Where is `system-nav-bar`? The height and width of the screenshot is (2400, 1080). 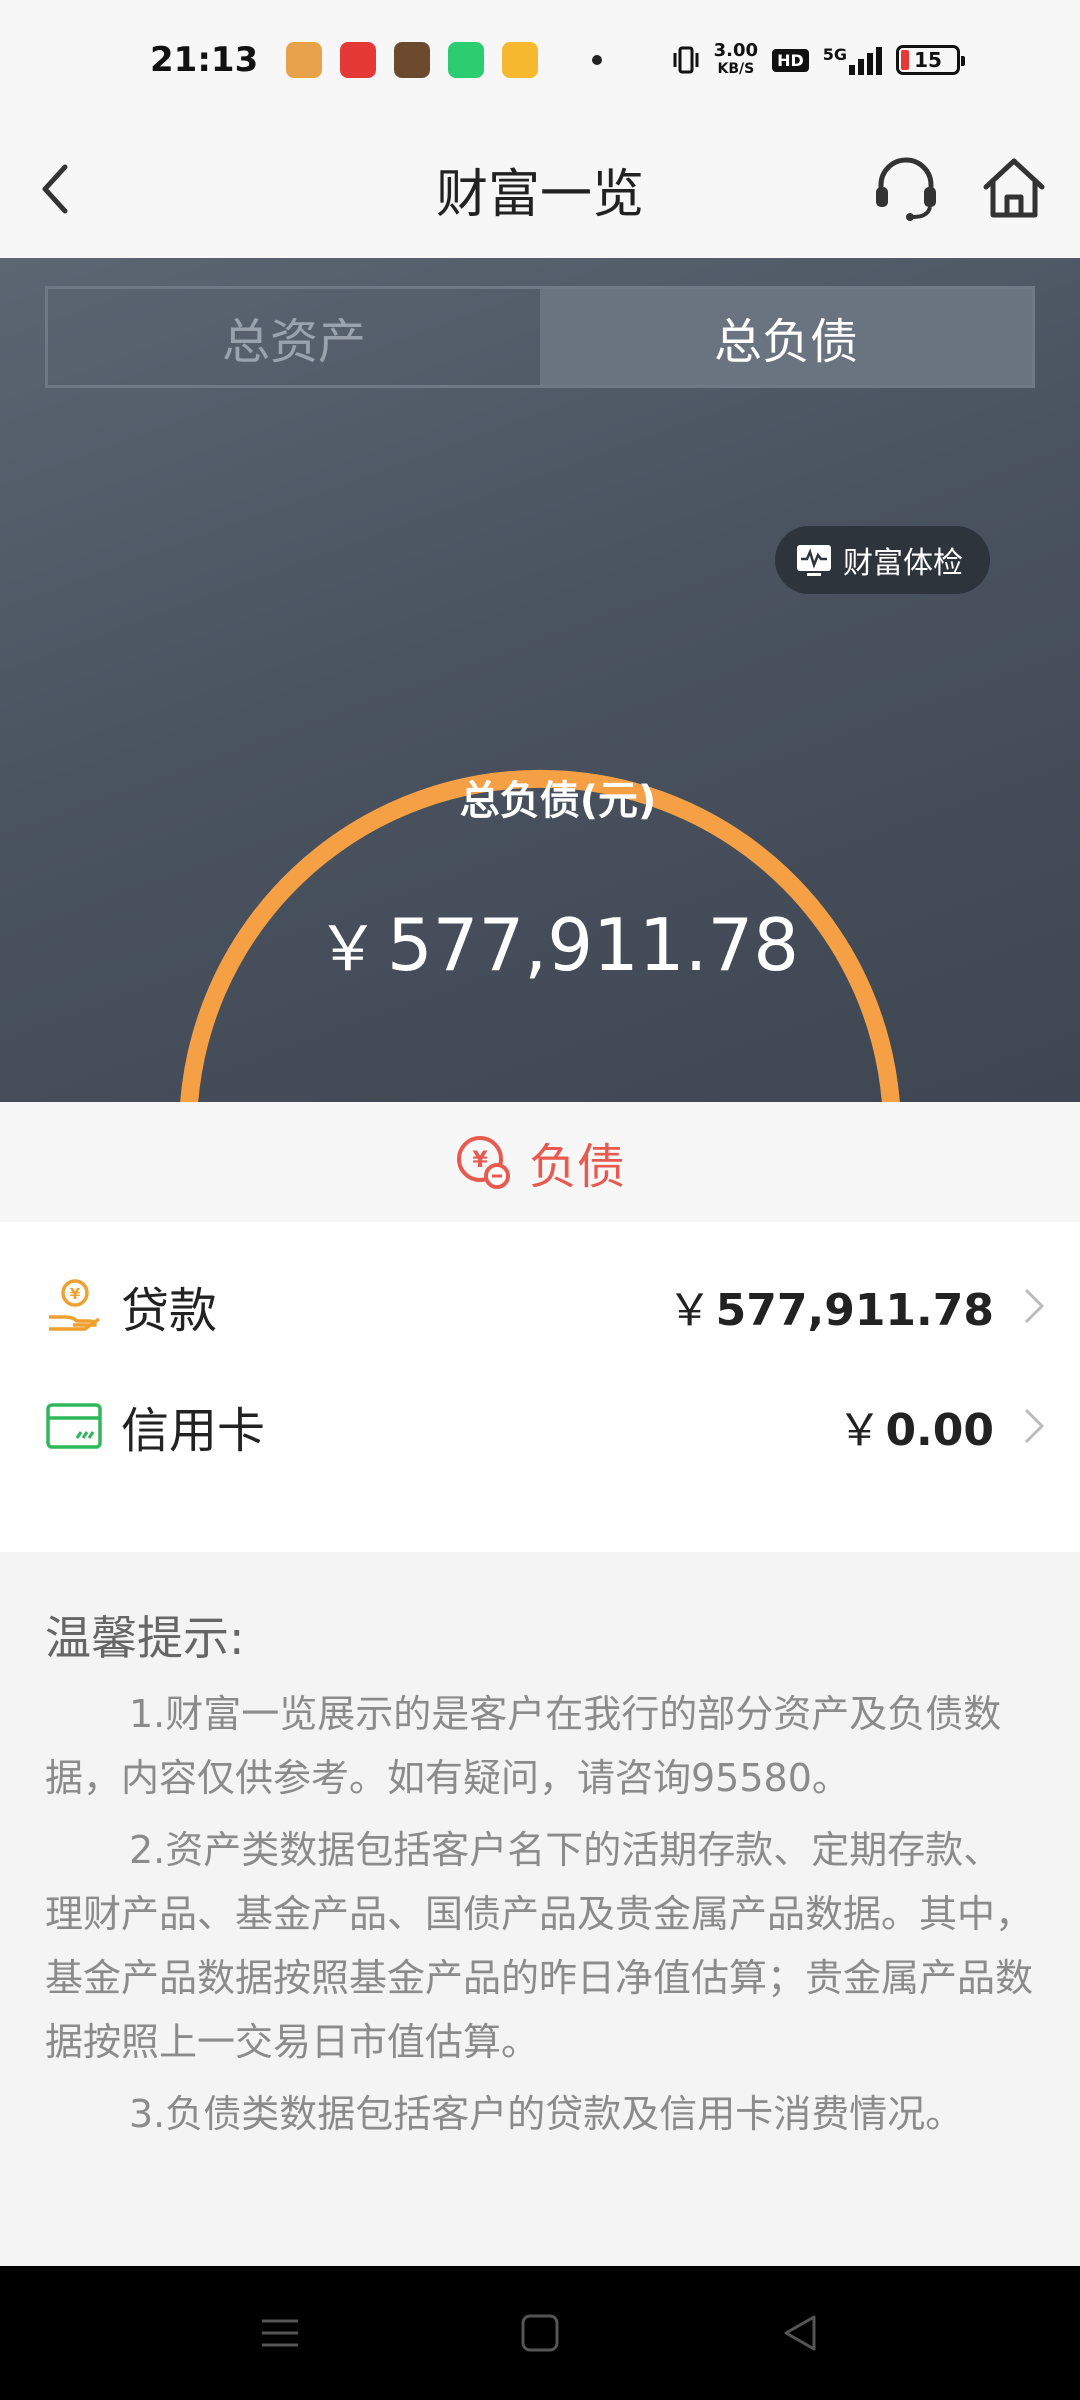 system-nav-bar is located at coordinates (540, 2333).